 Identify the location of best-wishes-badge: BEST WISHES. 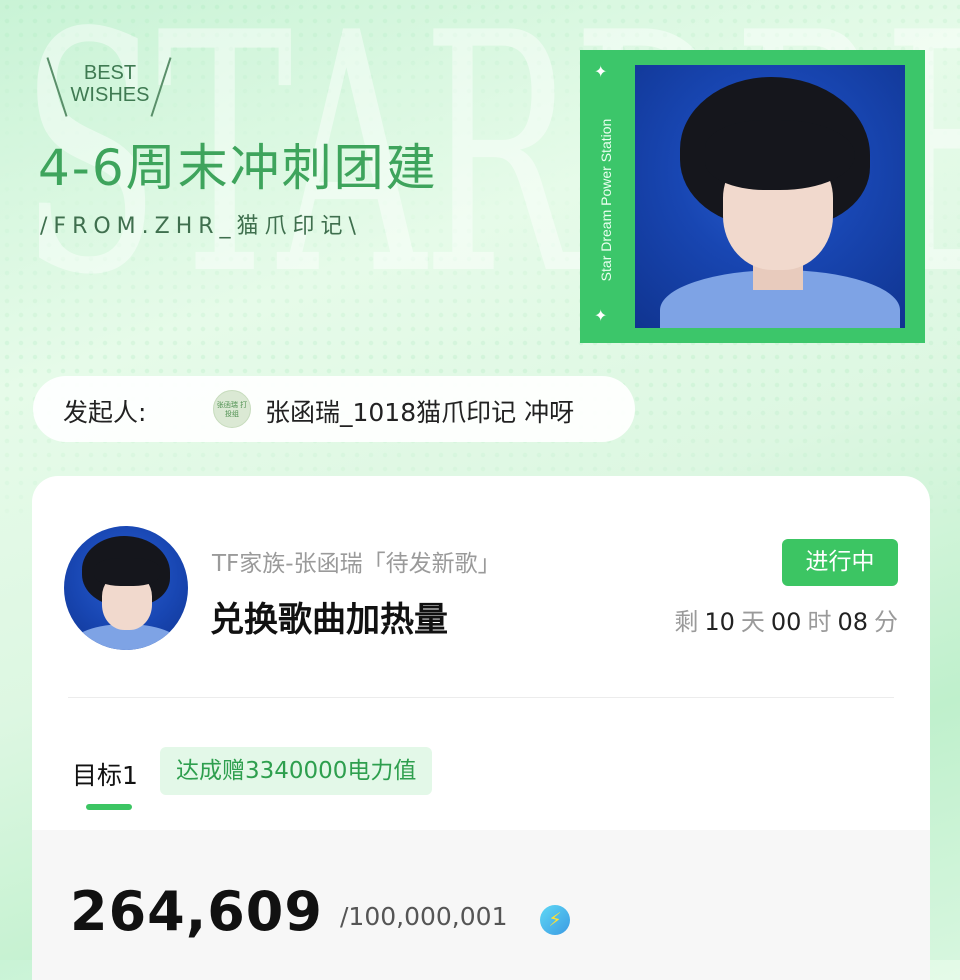
(109, 87).